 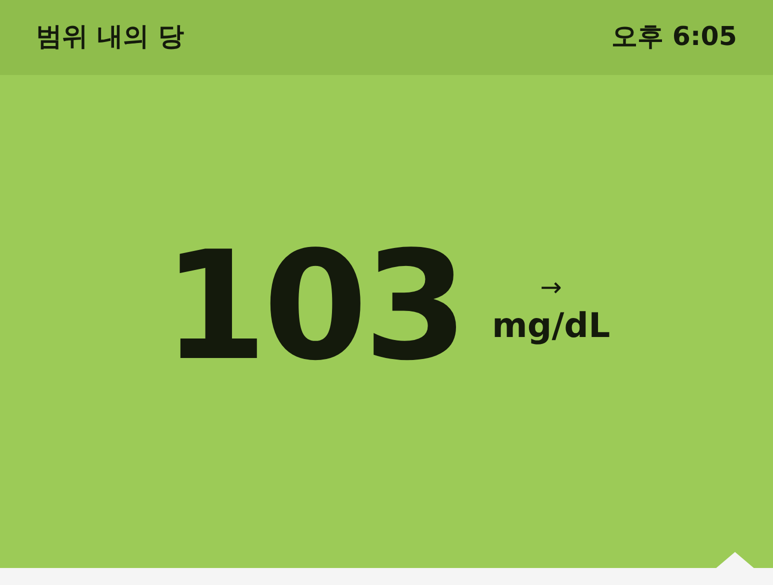 What do you see at coordinates (313, 307) in the screenshot?
I see `glucose-value: 103` at bounding box center [313, 307].